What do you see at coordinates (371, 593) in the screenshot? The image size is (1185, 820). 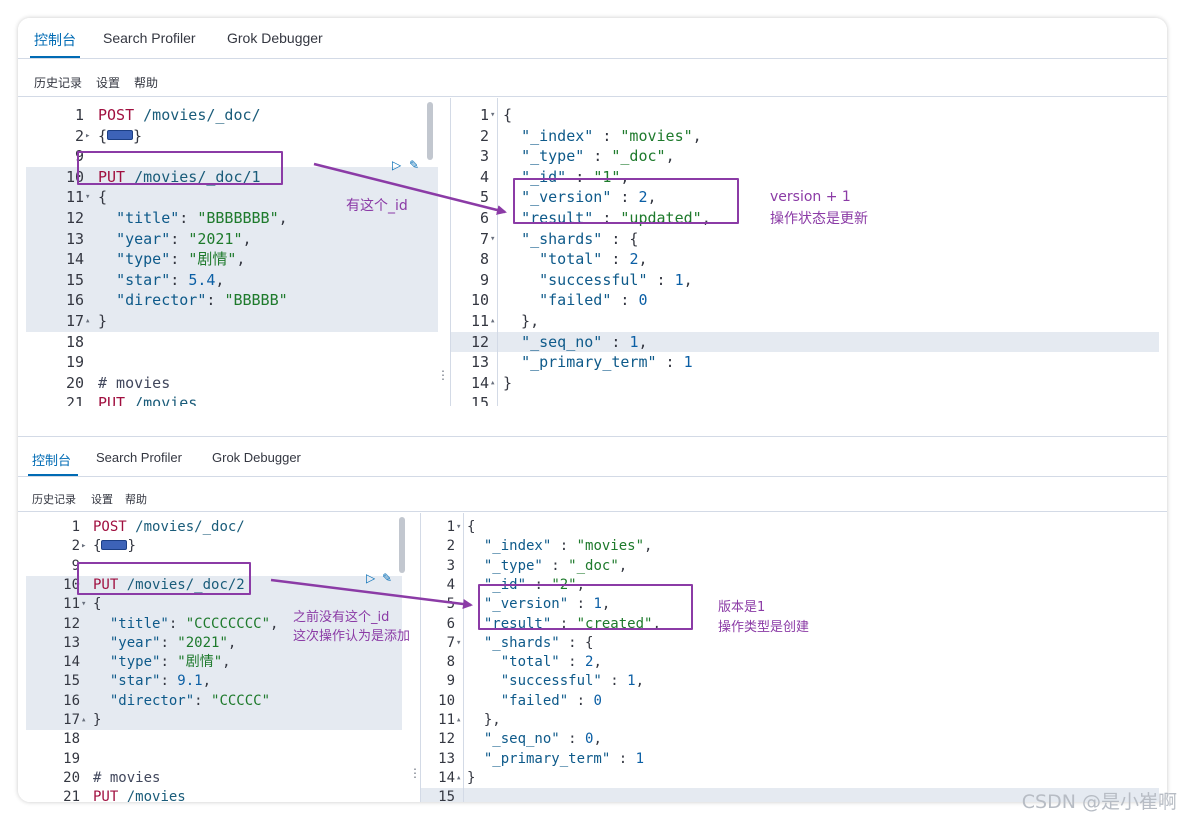 I see `arrow-bottom` at bounding box center [371, 593].